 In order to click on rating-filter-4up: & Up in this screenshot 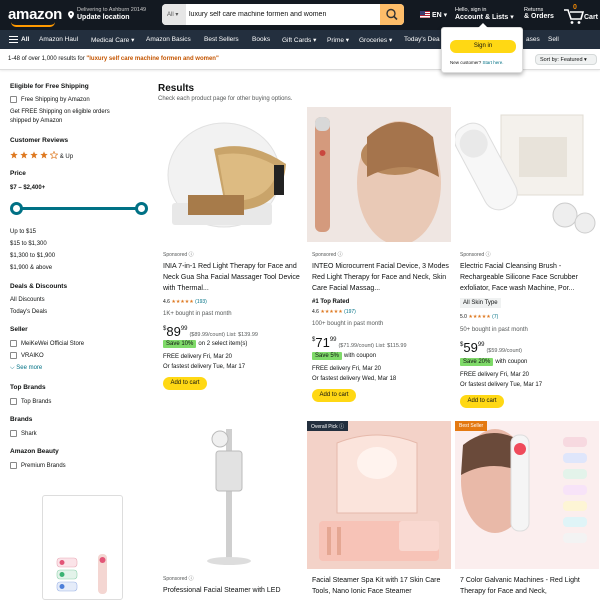, I will do `click(41, 156)`.